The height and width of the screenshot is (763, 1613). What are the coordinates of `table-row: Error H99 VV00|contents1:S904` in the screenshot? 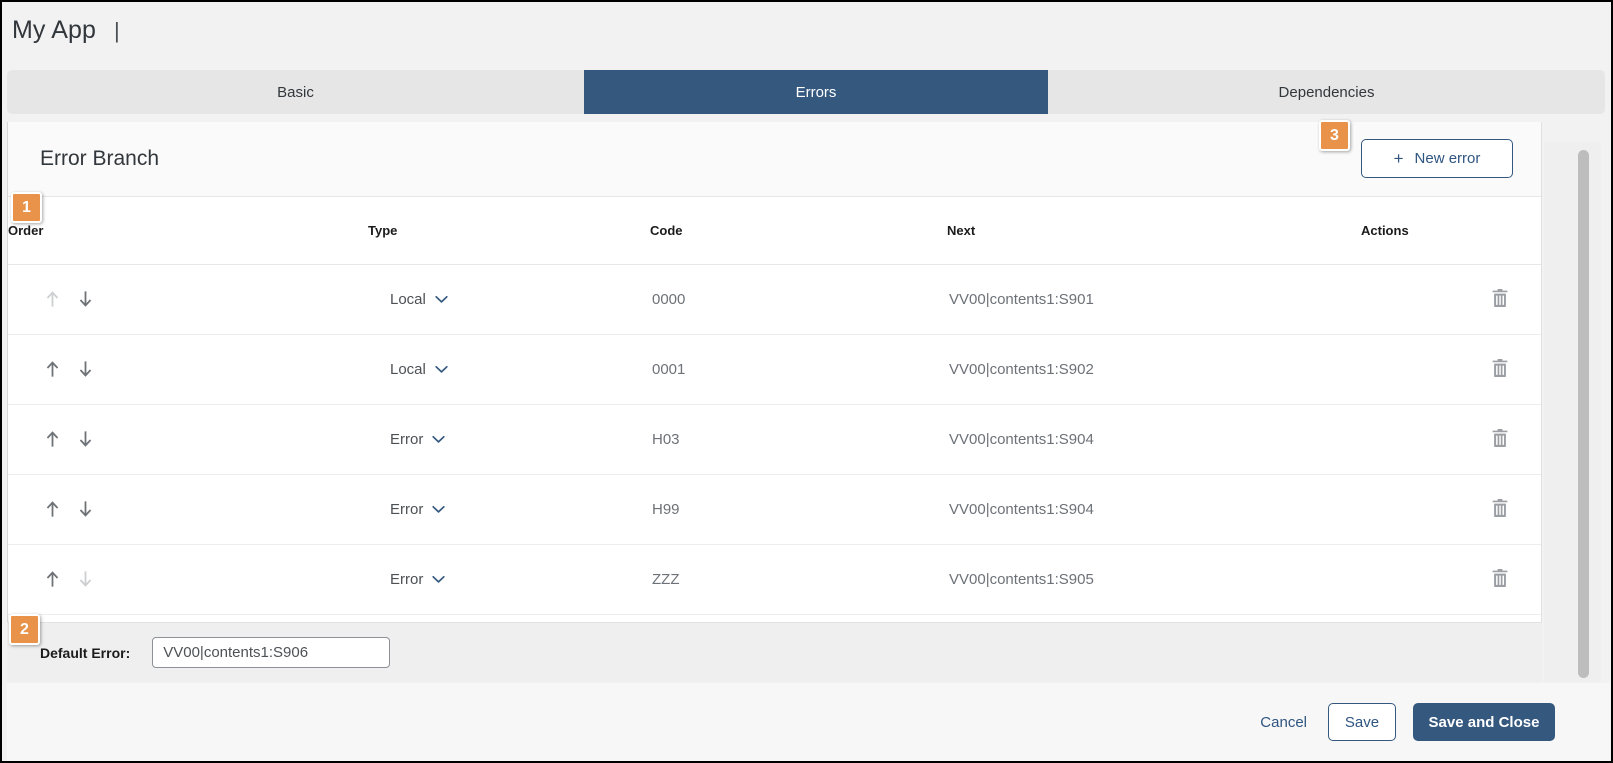 It's located at (774, 509).